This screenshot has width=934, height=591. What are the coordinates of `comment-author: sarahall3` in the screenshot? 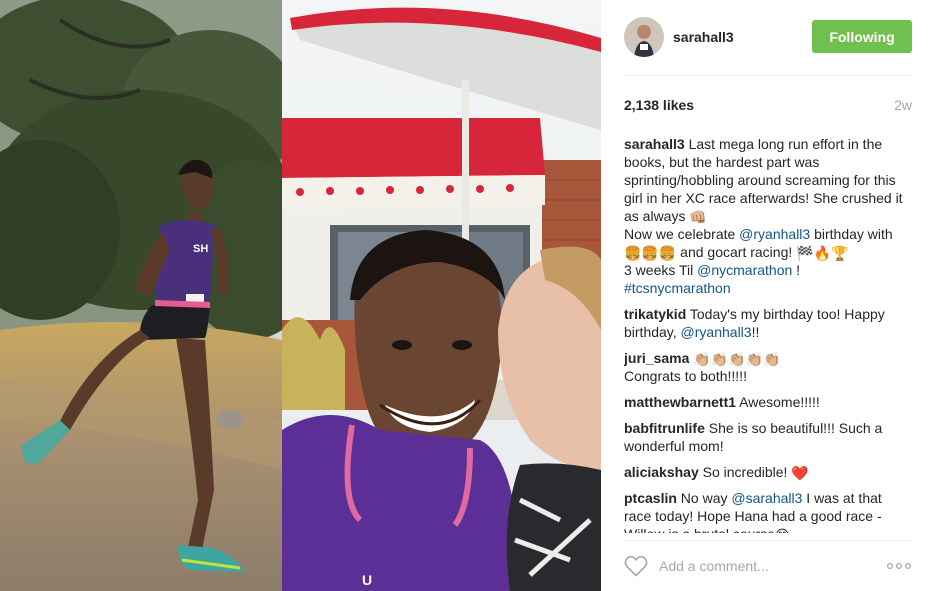 It's located at (654, 144).